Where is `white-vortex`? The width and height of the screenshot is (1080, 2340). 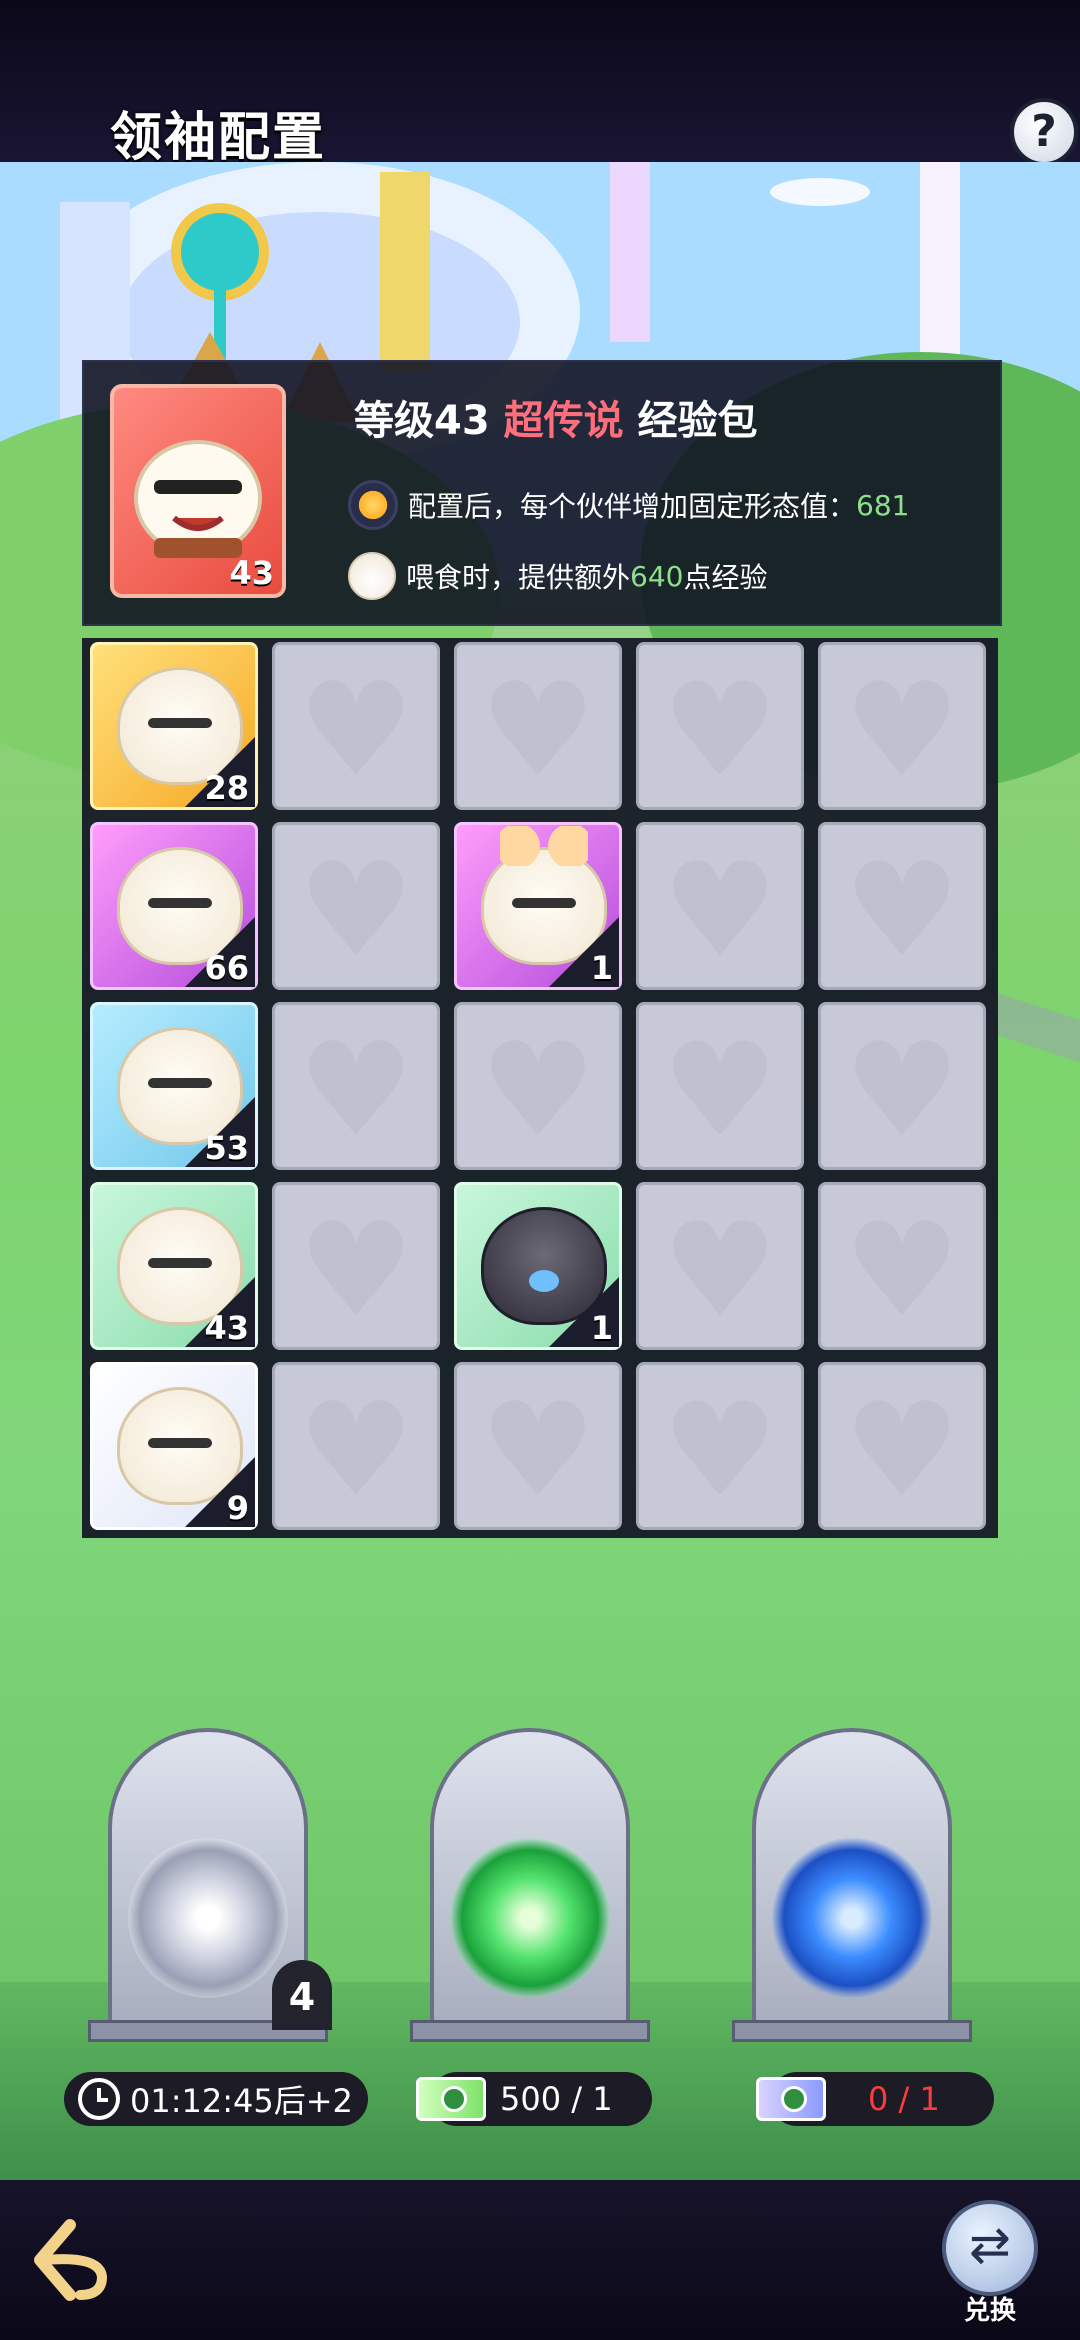
white-vortex is located at coordinates (208, 1918).